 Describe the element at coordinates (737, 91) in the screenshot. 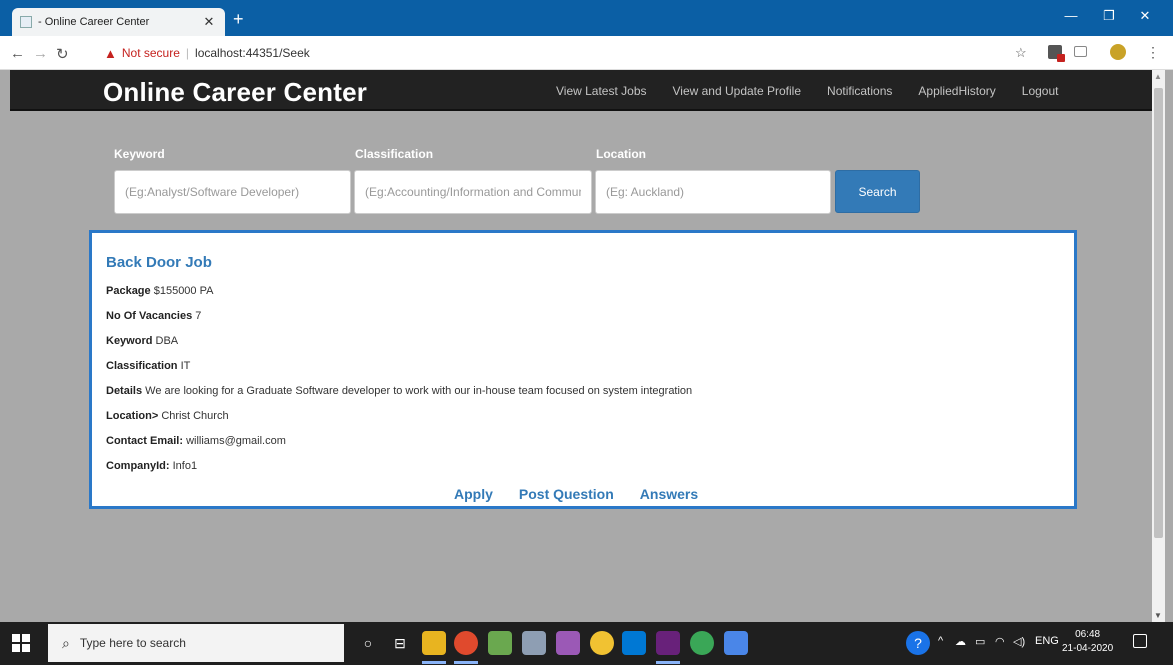

I see `nav-view-update-profile: View and Update Profile` at that location.